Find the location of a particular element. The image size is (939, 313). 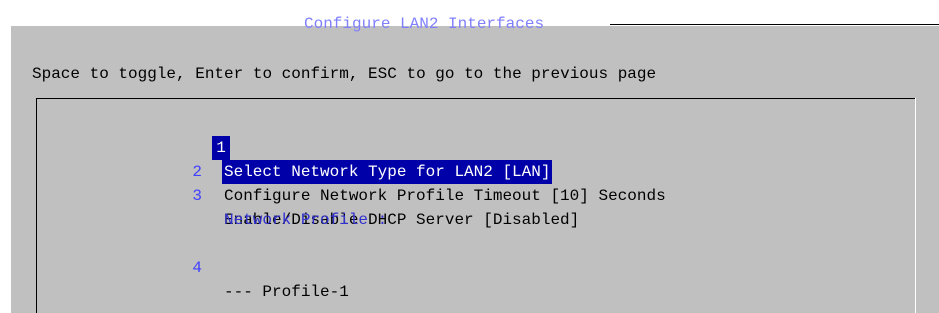

frame-left is located at coordinates (10, 169).